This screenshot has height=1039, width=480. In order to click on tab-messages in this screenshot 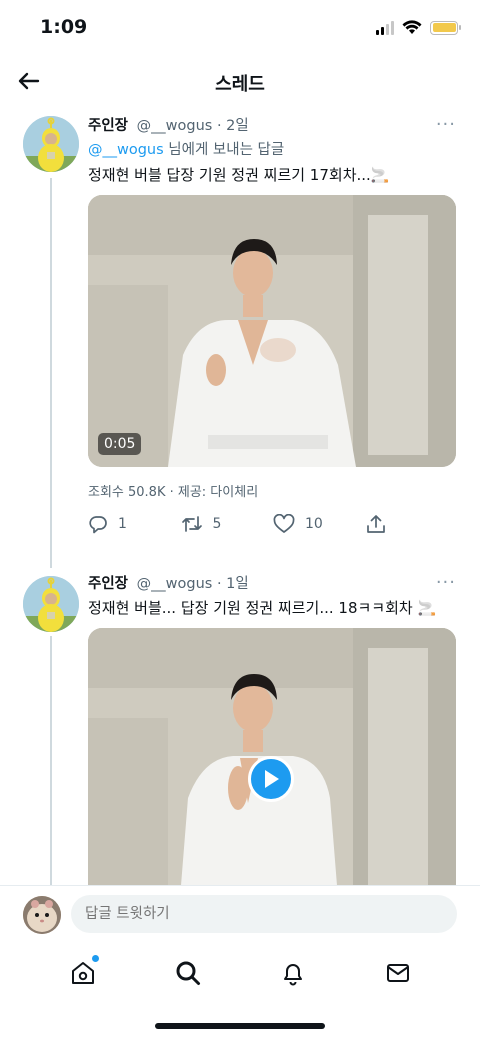, I will do `click(398, 973)`.